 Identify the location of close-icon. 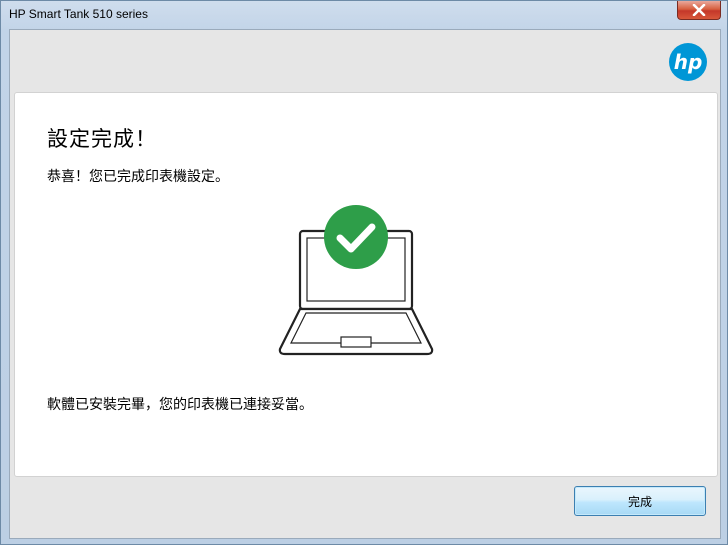
(699, 10).